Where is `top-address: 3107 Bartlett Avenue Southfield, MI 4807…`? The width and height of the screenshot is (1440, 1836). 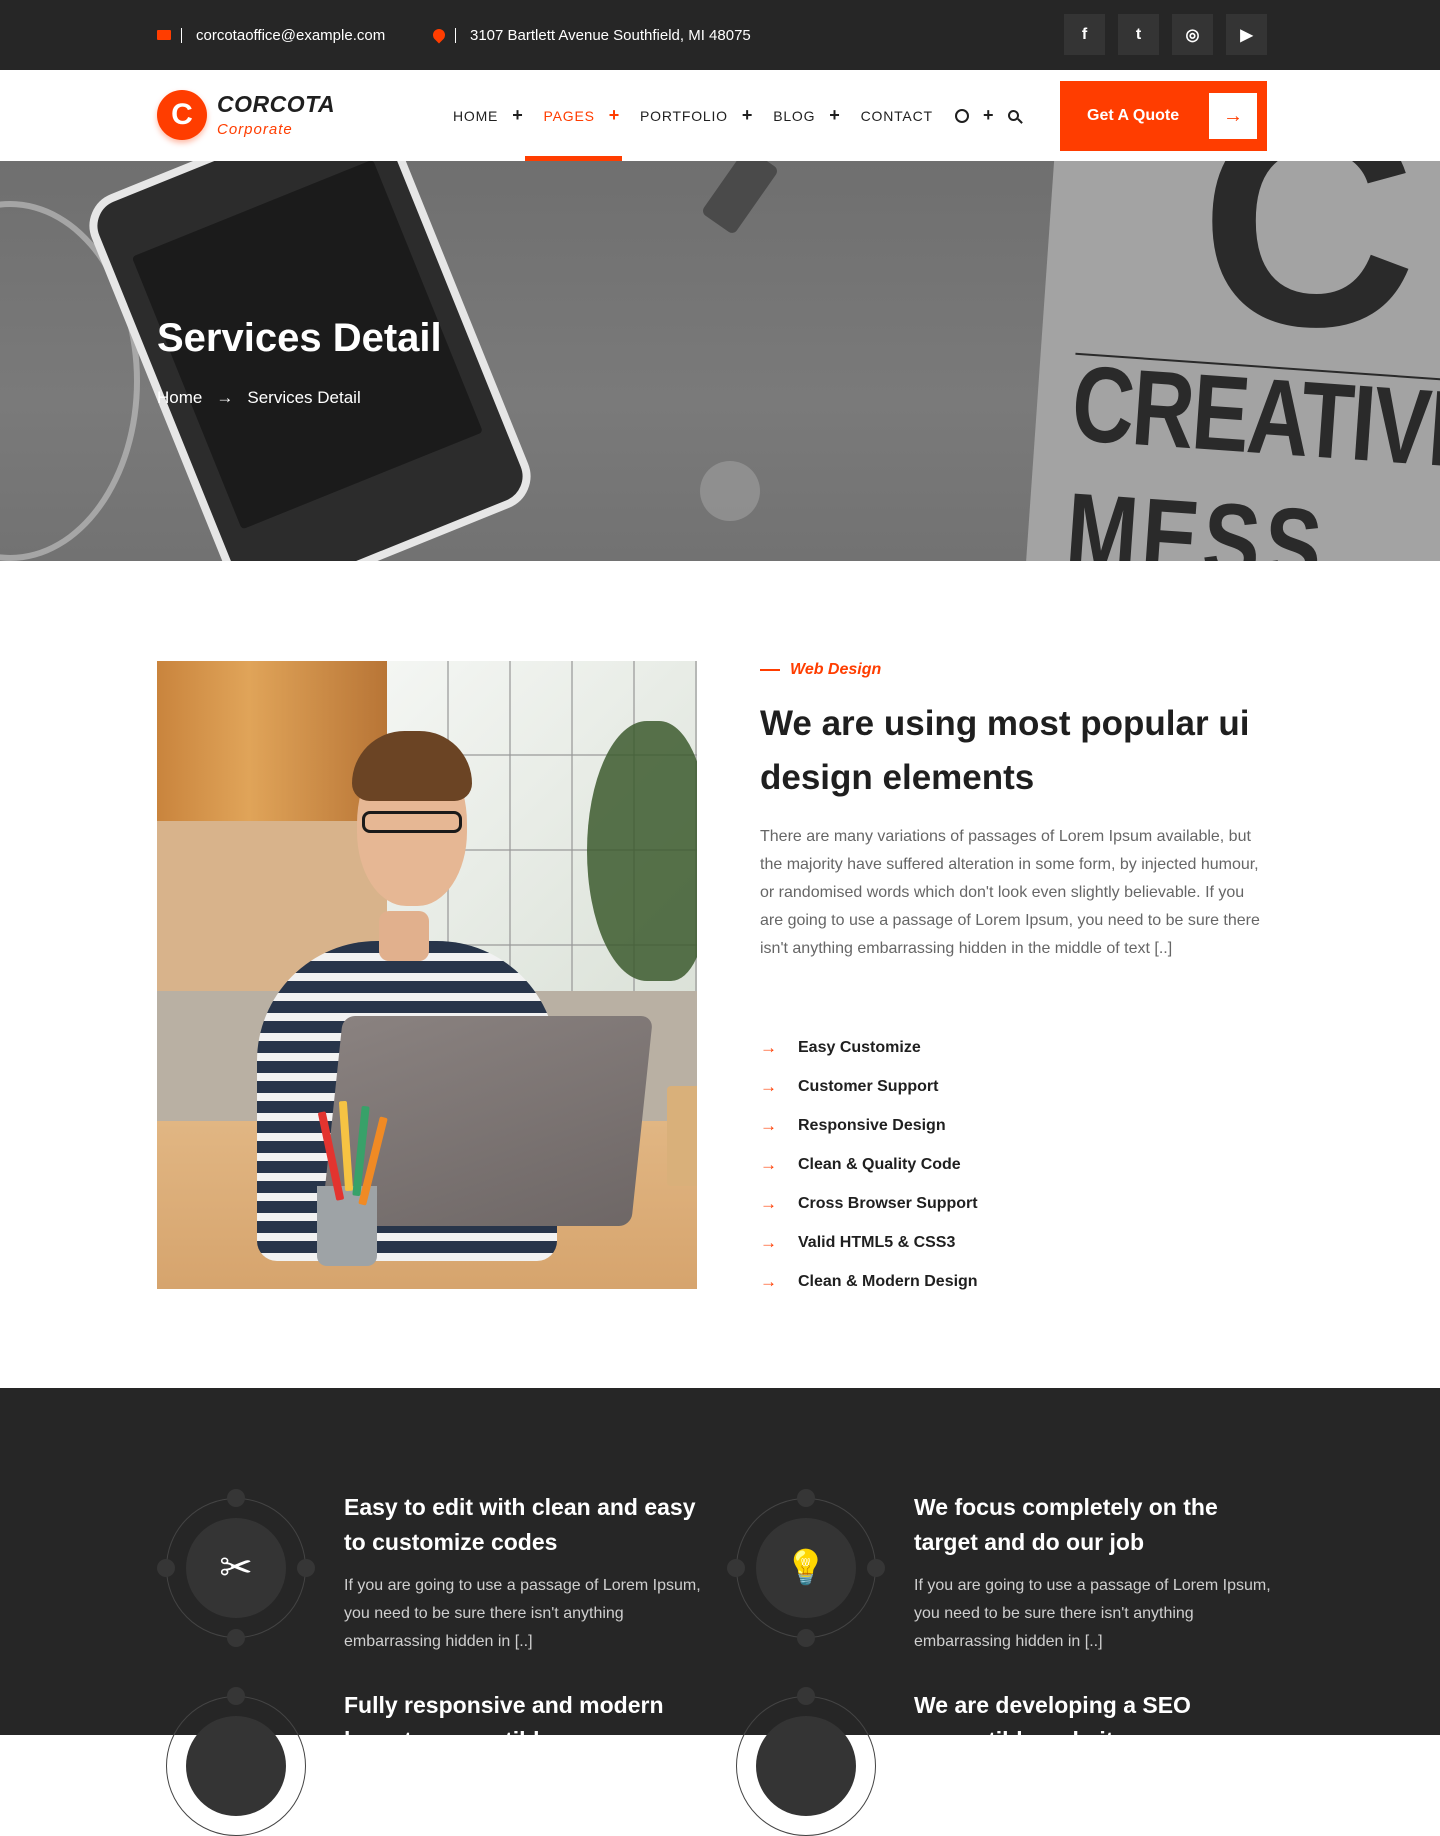 top-address: 3107 Bartlett Avenue Southfield, MI 4807… is located at coordinates (590, 35).